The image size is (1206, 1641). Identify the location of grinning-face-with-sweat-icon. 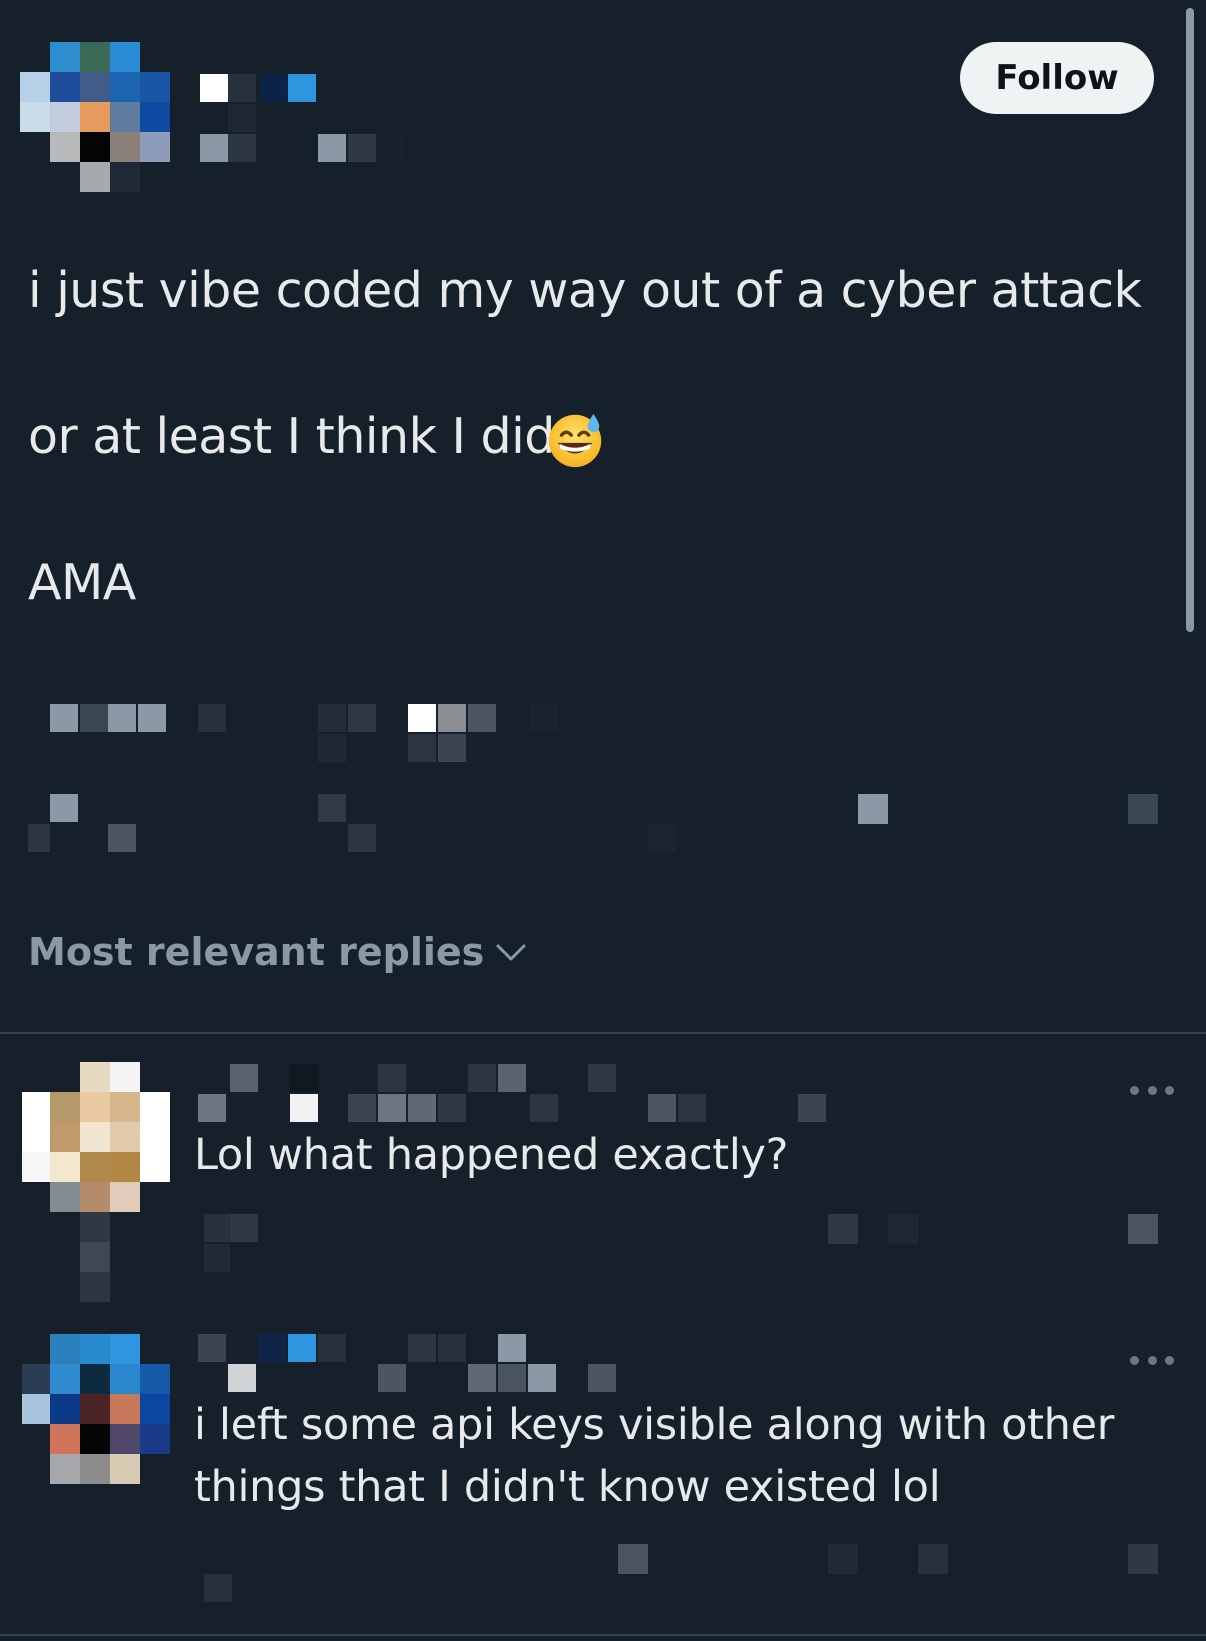
(575, 440).